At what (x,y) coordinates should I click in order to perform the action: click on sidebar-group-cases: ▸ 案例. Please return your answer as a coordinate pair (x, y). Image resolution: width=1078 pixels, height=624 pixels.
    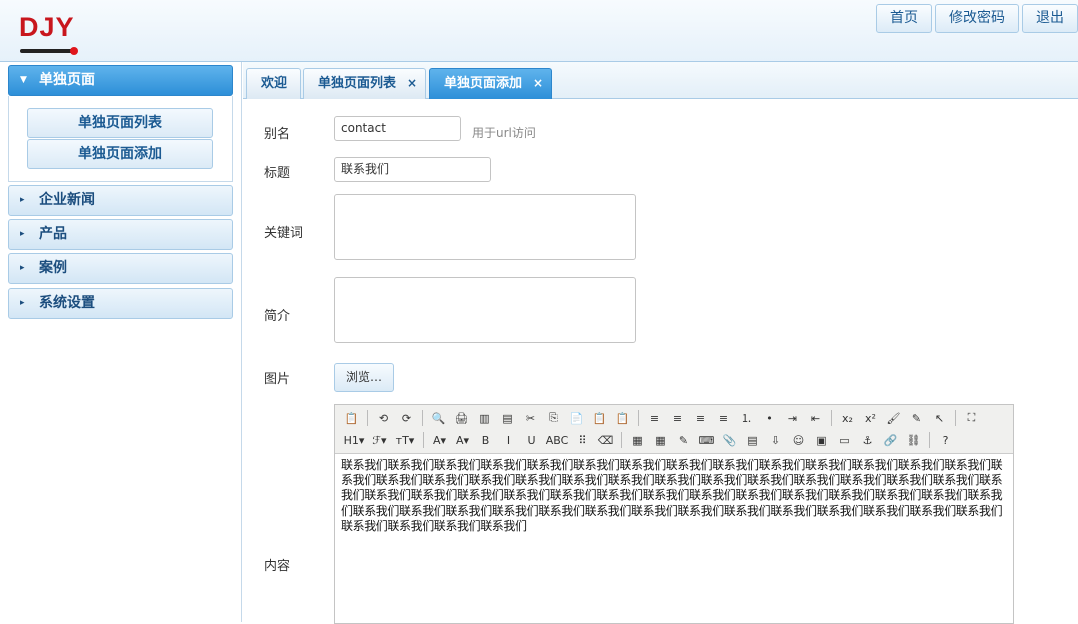
    Looking at the image, I should click on (120, 268).